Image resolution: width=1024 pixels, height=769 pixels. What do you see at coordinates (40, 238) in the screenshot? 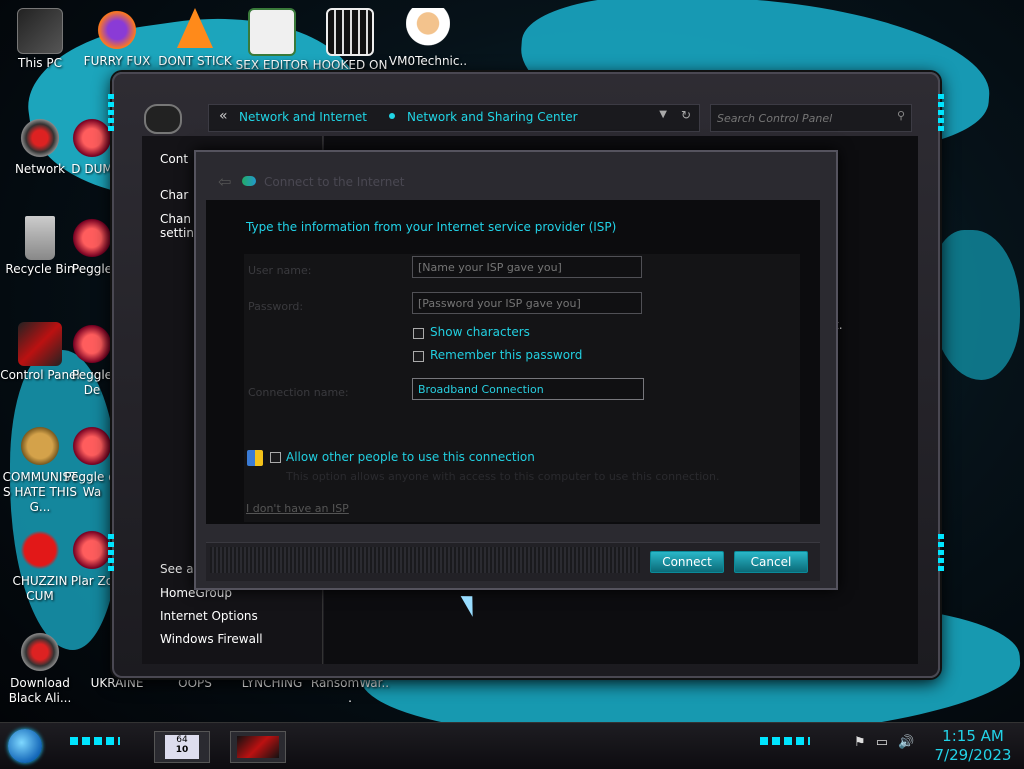
I see `recycle-bin-icon` at bounding box center [40, 238].